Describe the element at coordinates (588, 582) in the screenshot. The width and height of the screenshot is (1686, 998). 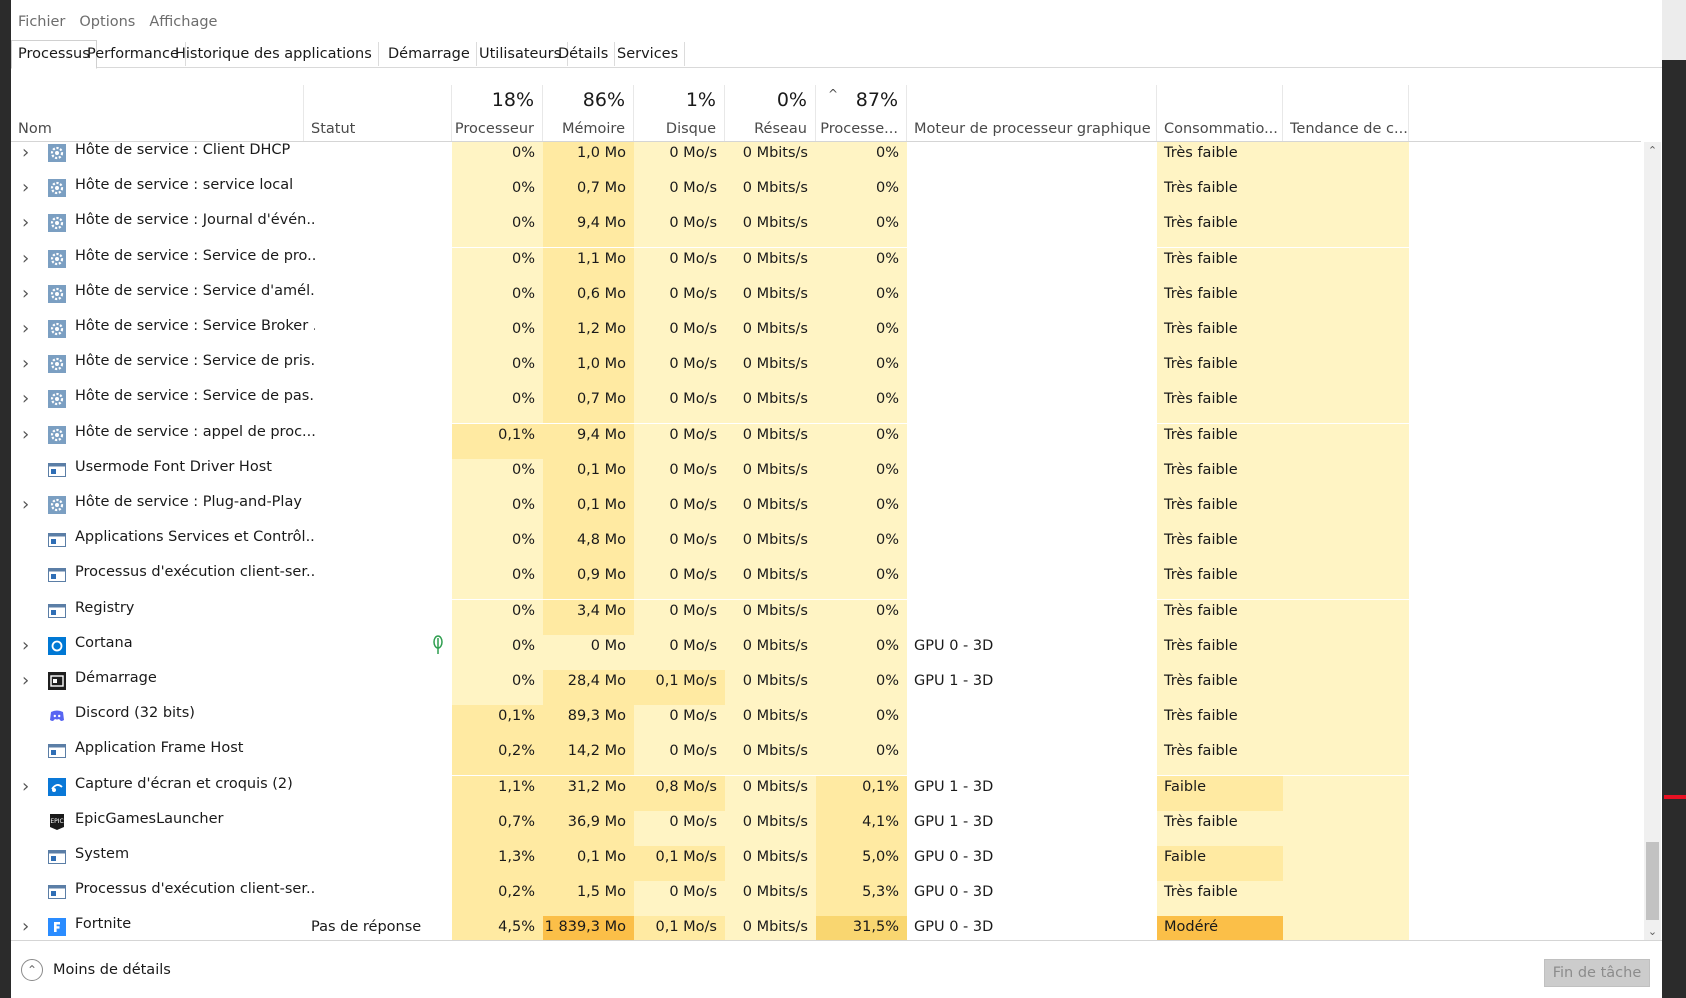
I see `mem-cell: 0,9 Mo` at that location.